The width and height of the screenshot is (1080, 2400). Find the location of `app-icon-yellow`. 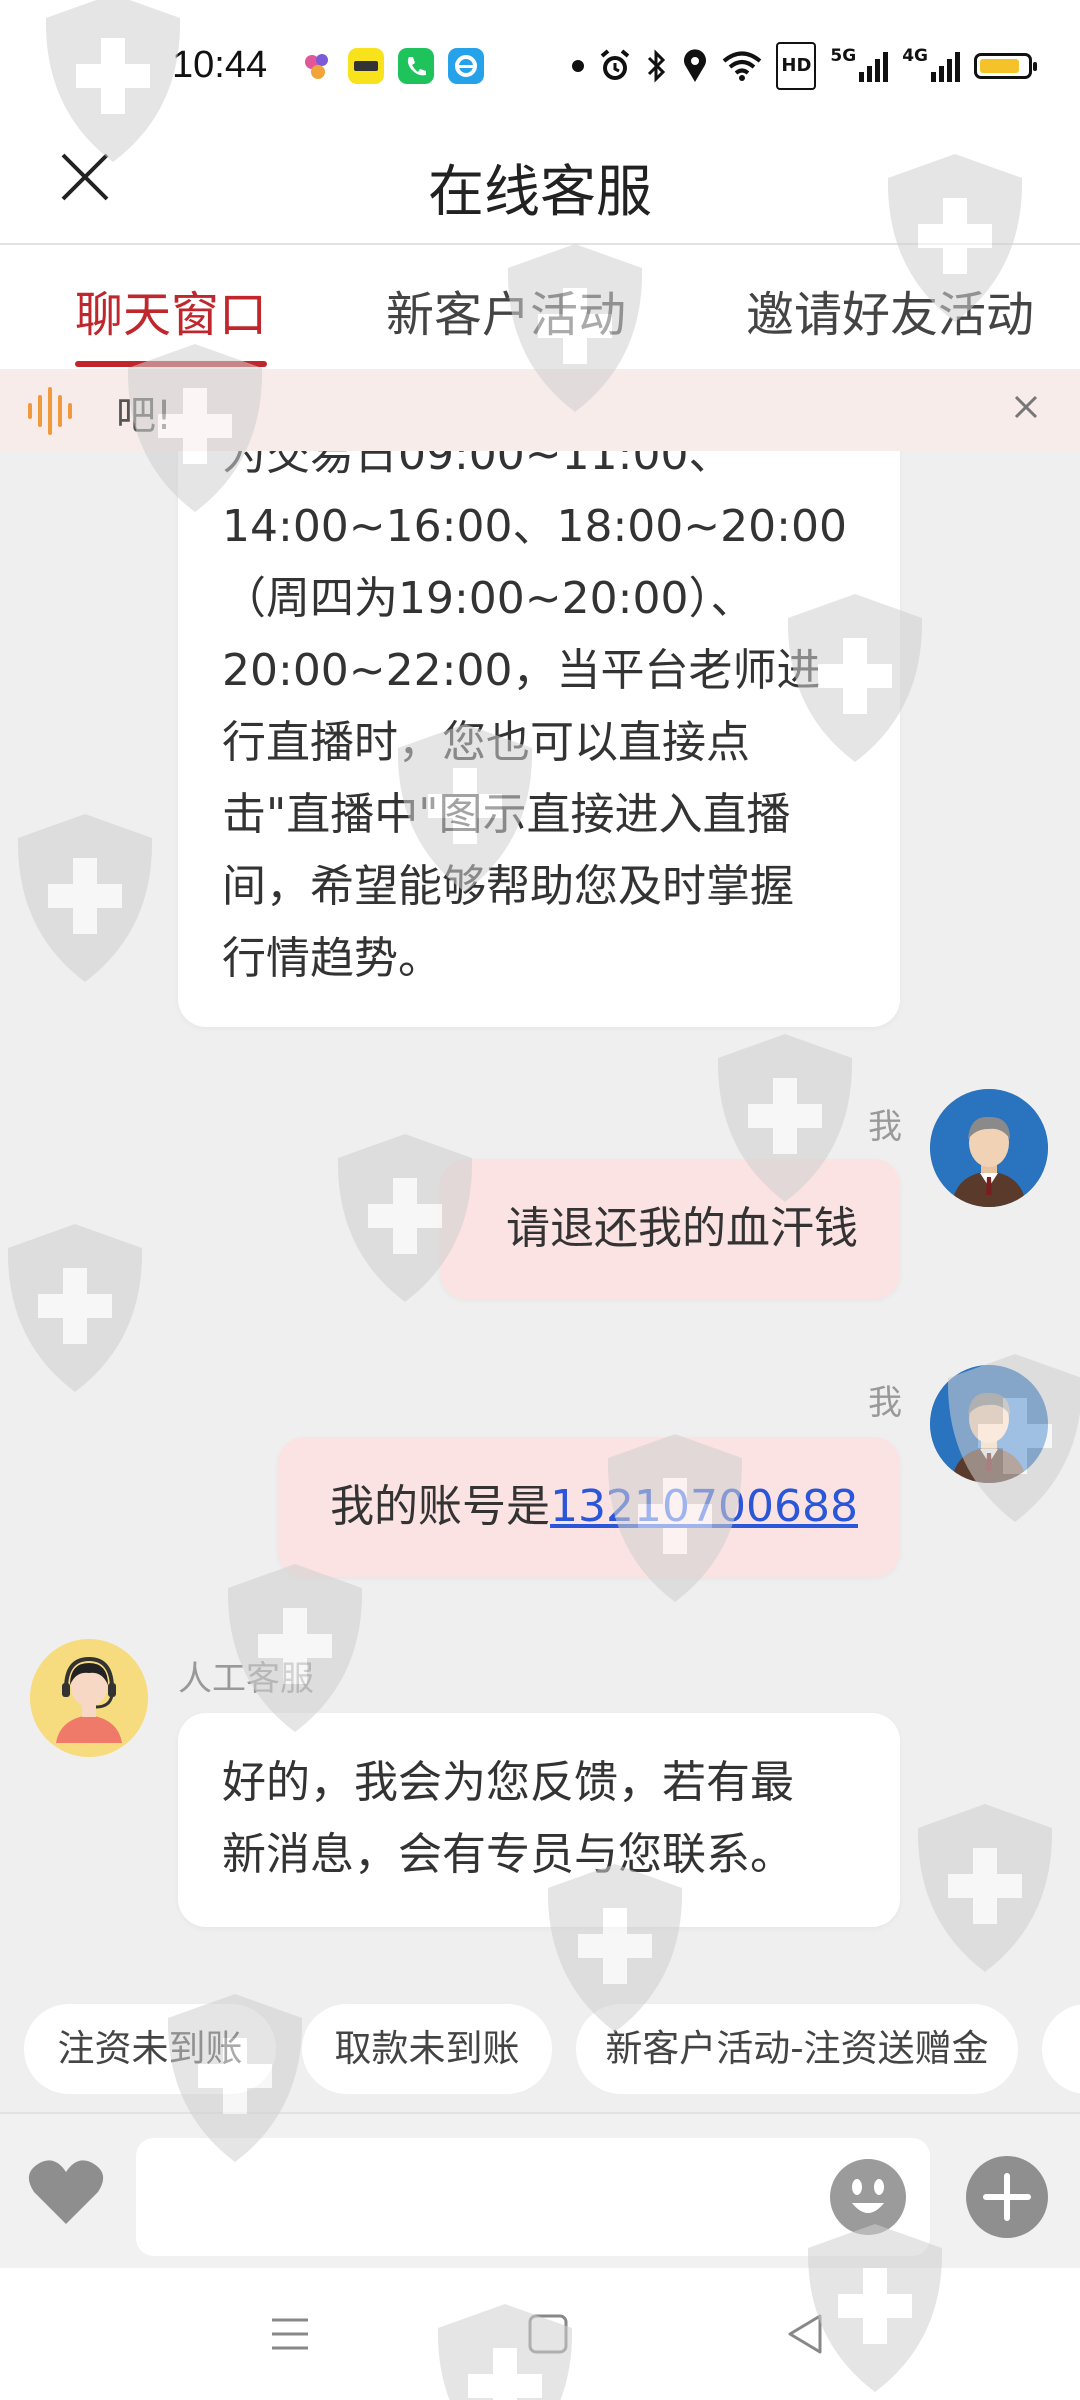

app-icon-yellow is located at coordinates (366, 66).